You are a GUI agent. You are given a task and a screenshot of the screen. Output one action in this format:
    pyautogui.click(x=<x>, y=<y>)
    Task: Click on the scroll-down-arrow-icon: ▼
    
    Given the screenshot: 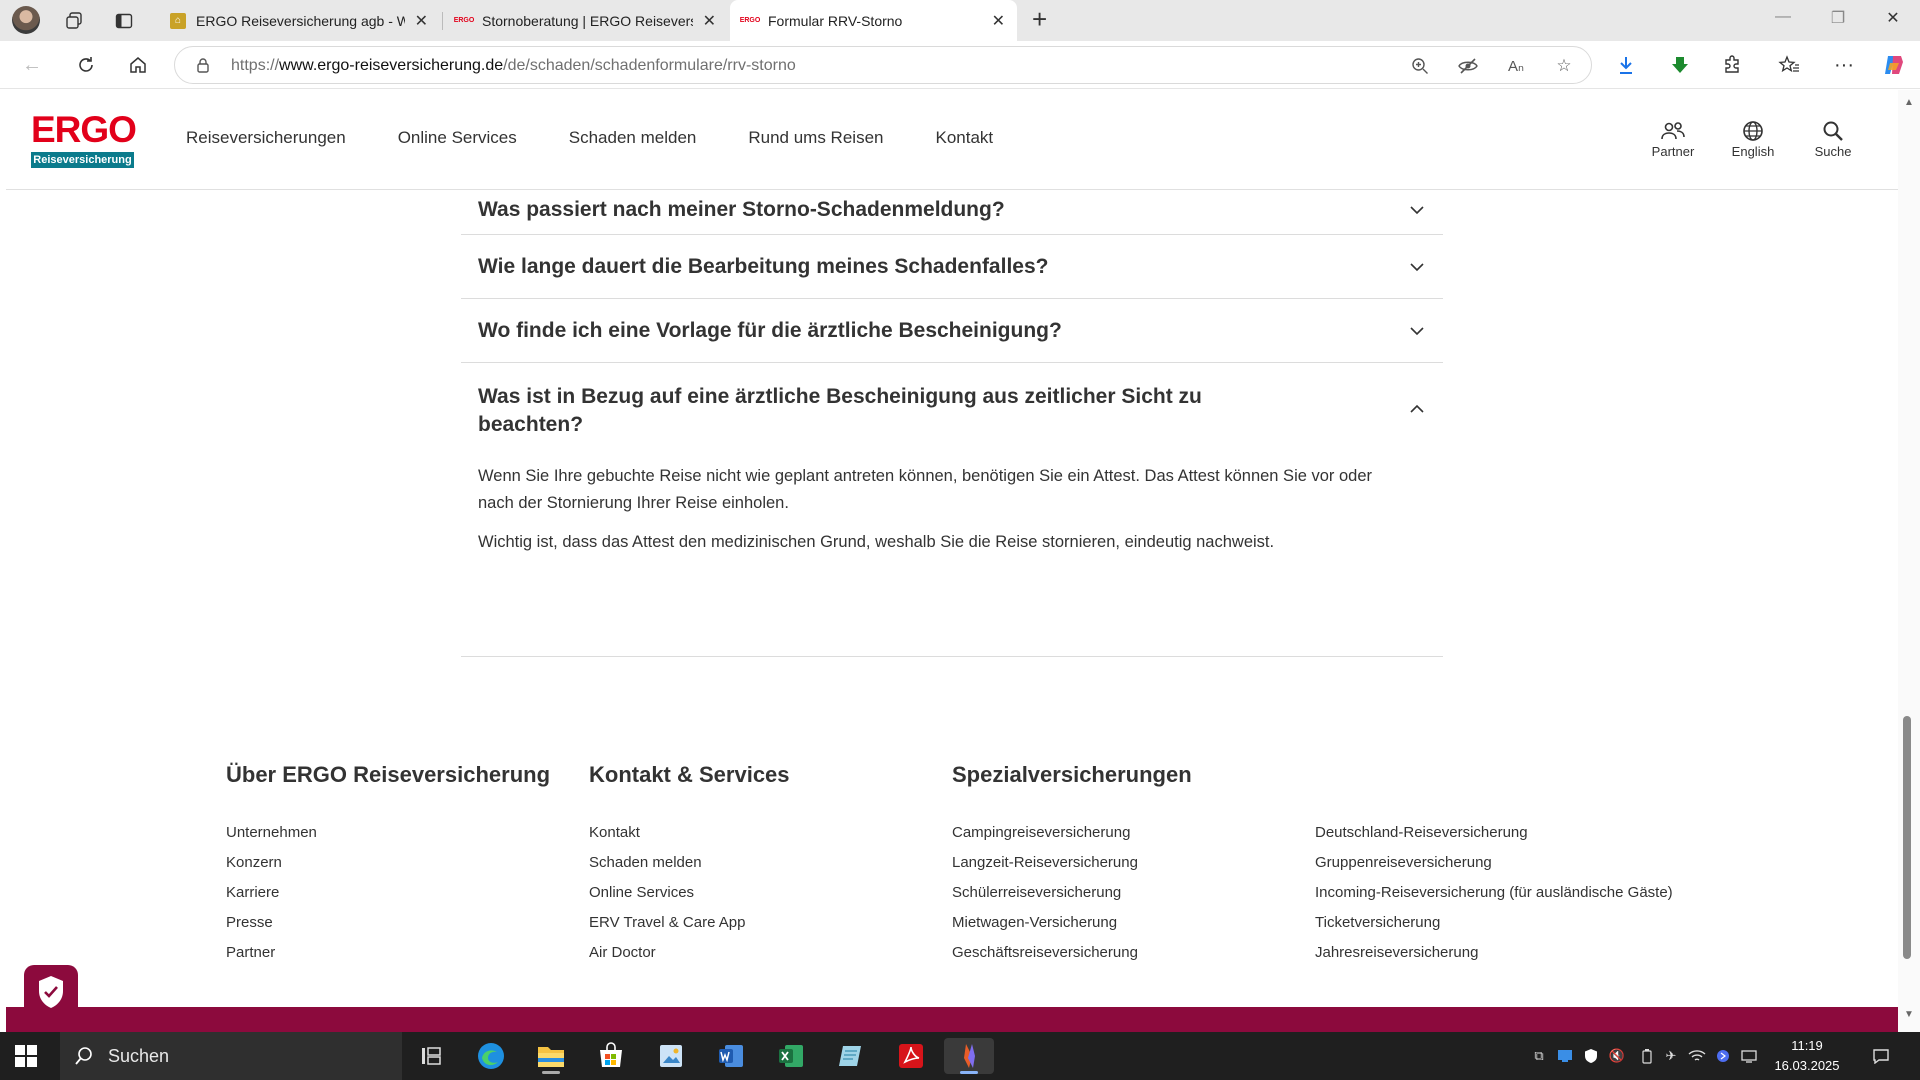 What is the action you would take?
    pyautogui.click(x=1909, y=1015)
    